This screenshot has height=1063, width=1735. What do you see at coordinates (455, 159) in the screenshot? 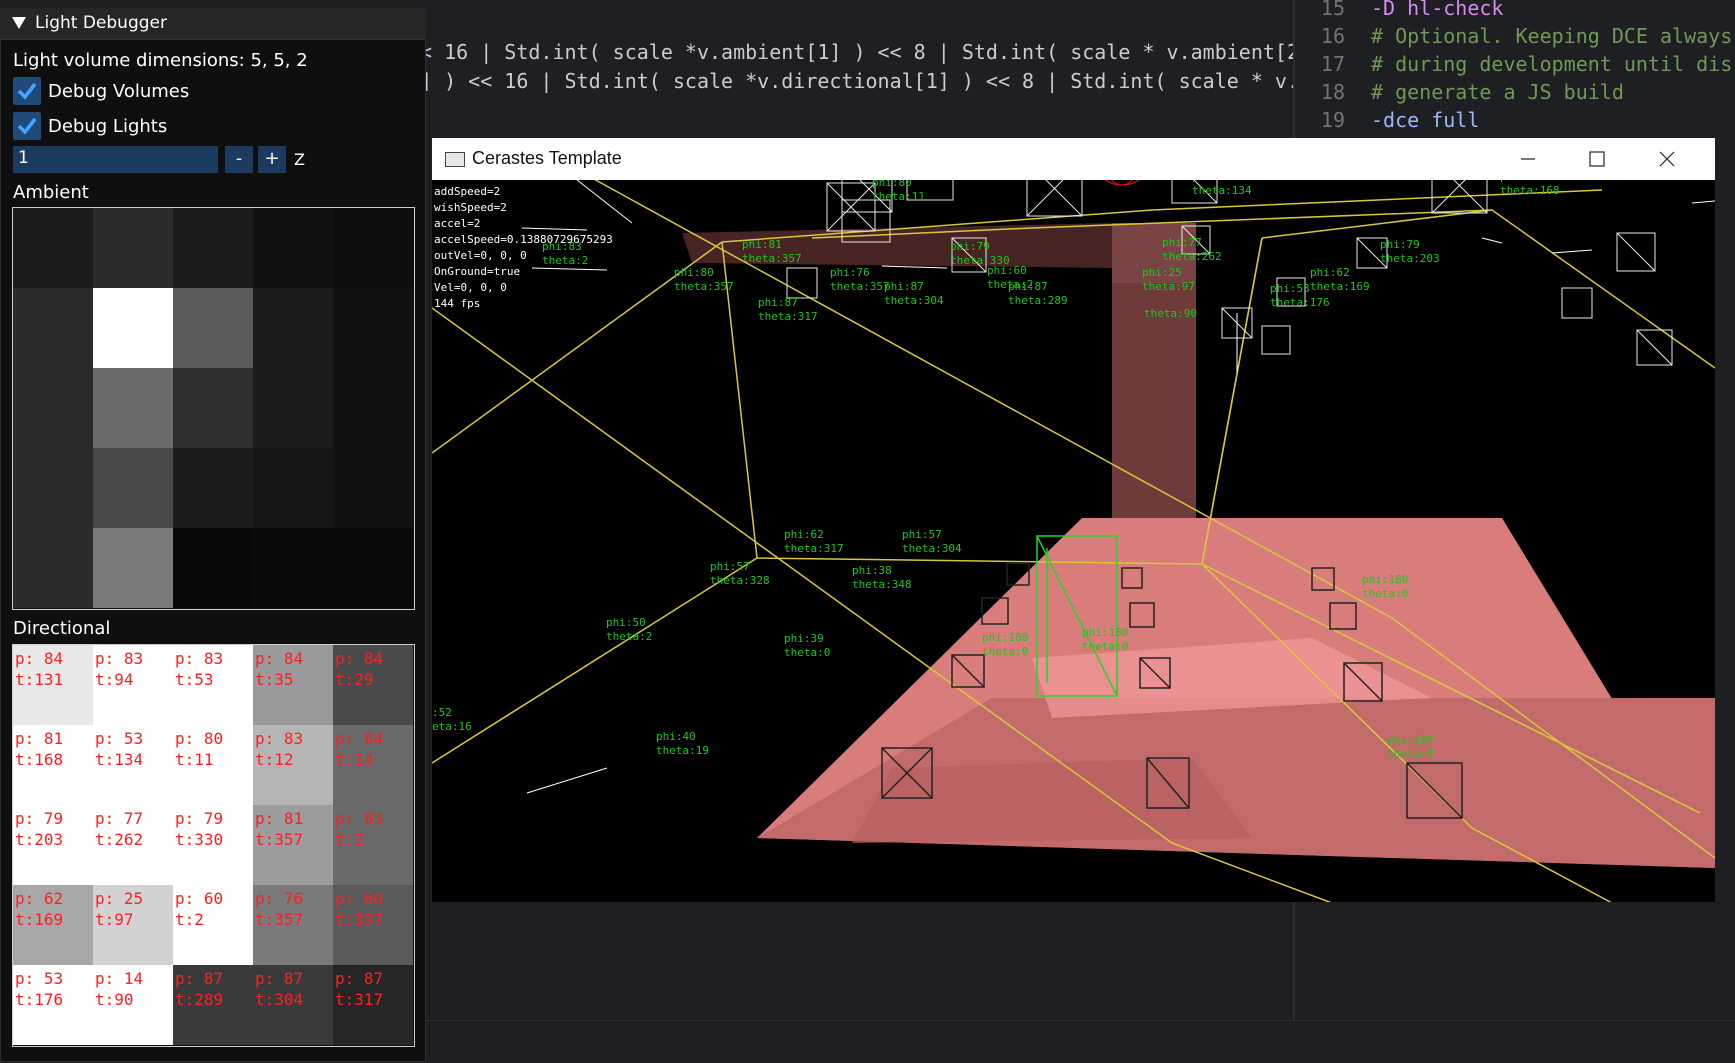
I see `app-icon` at bounding box center [455, 159].